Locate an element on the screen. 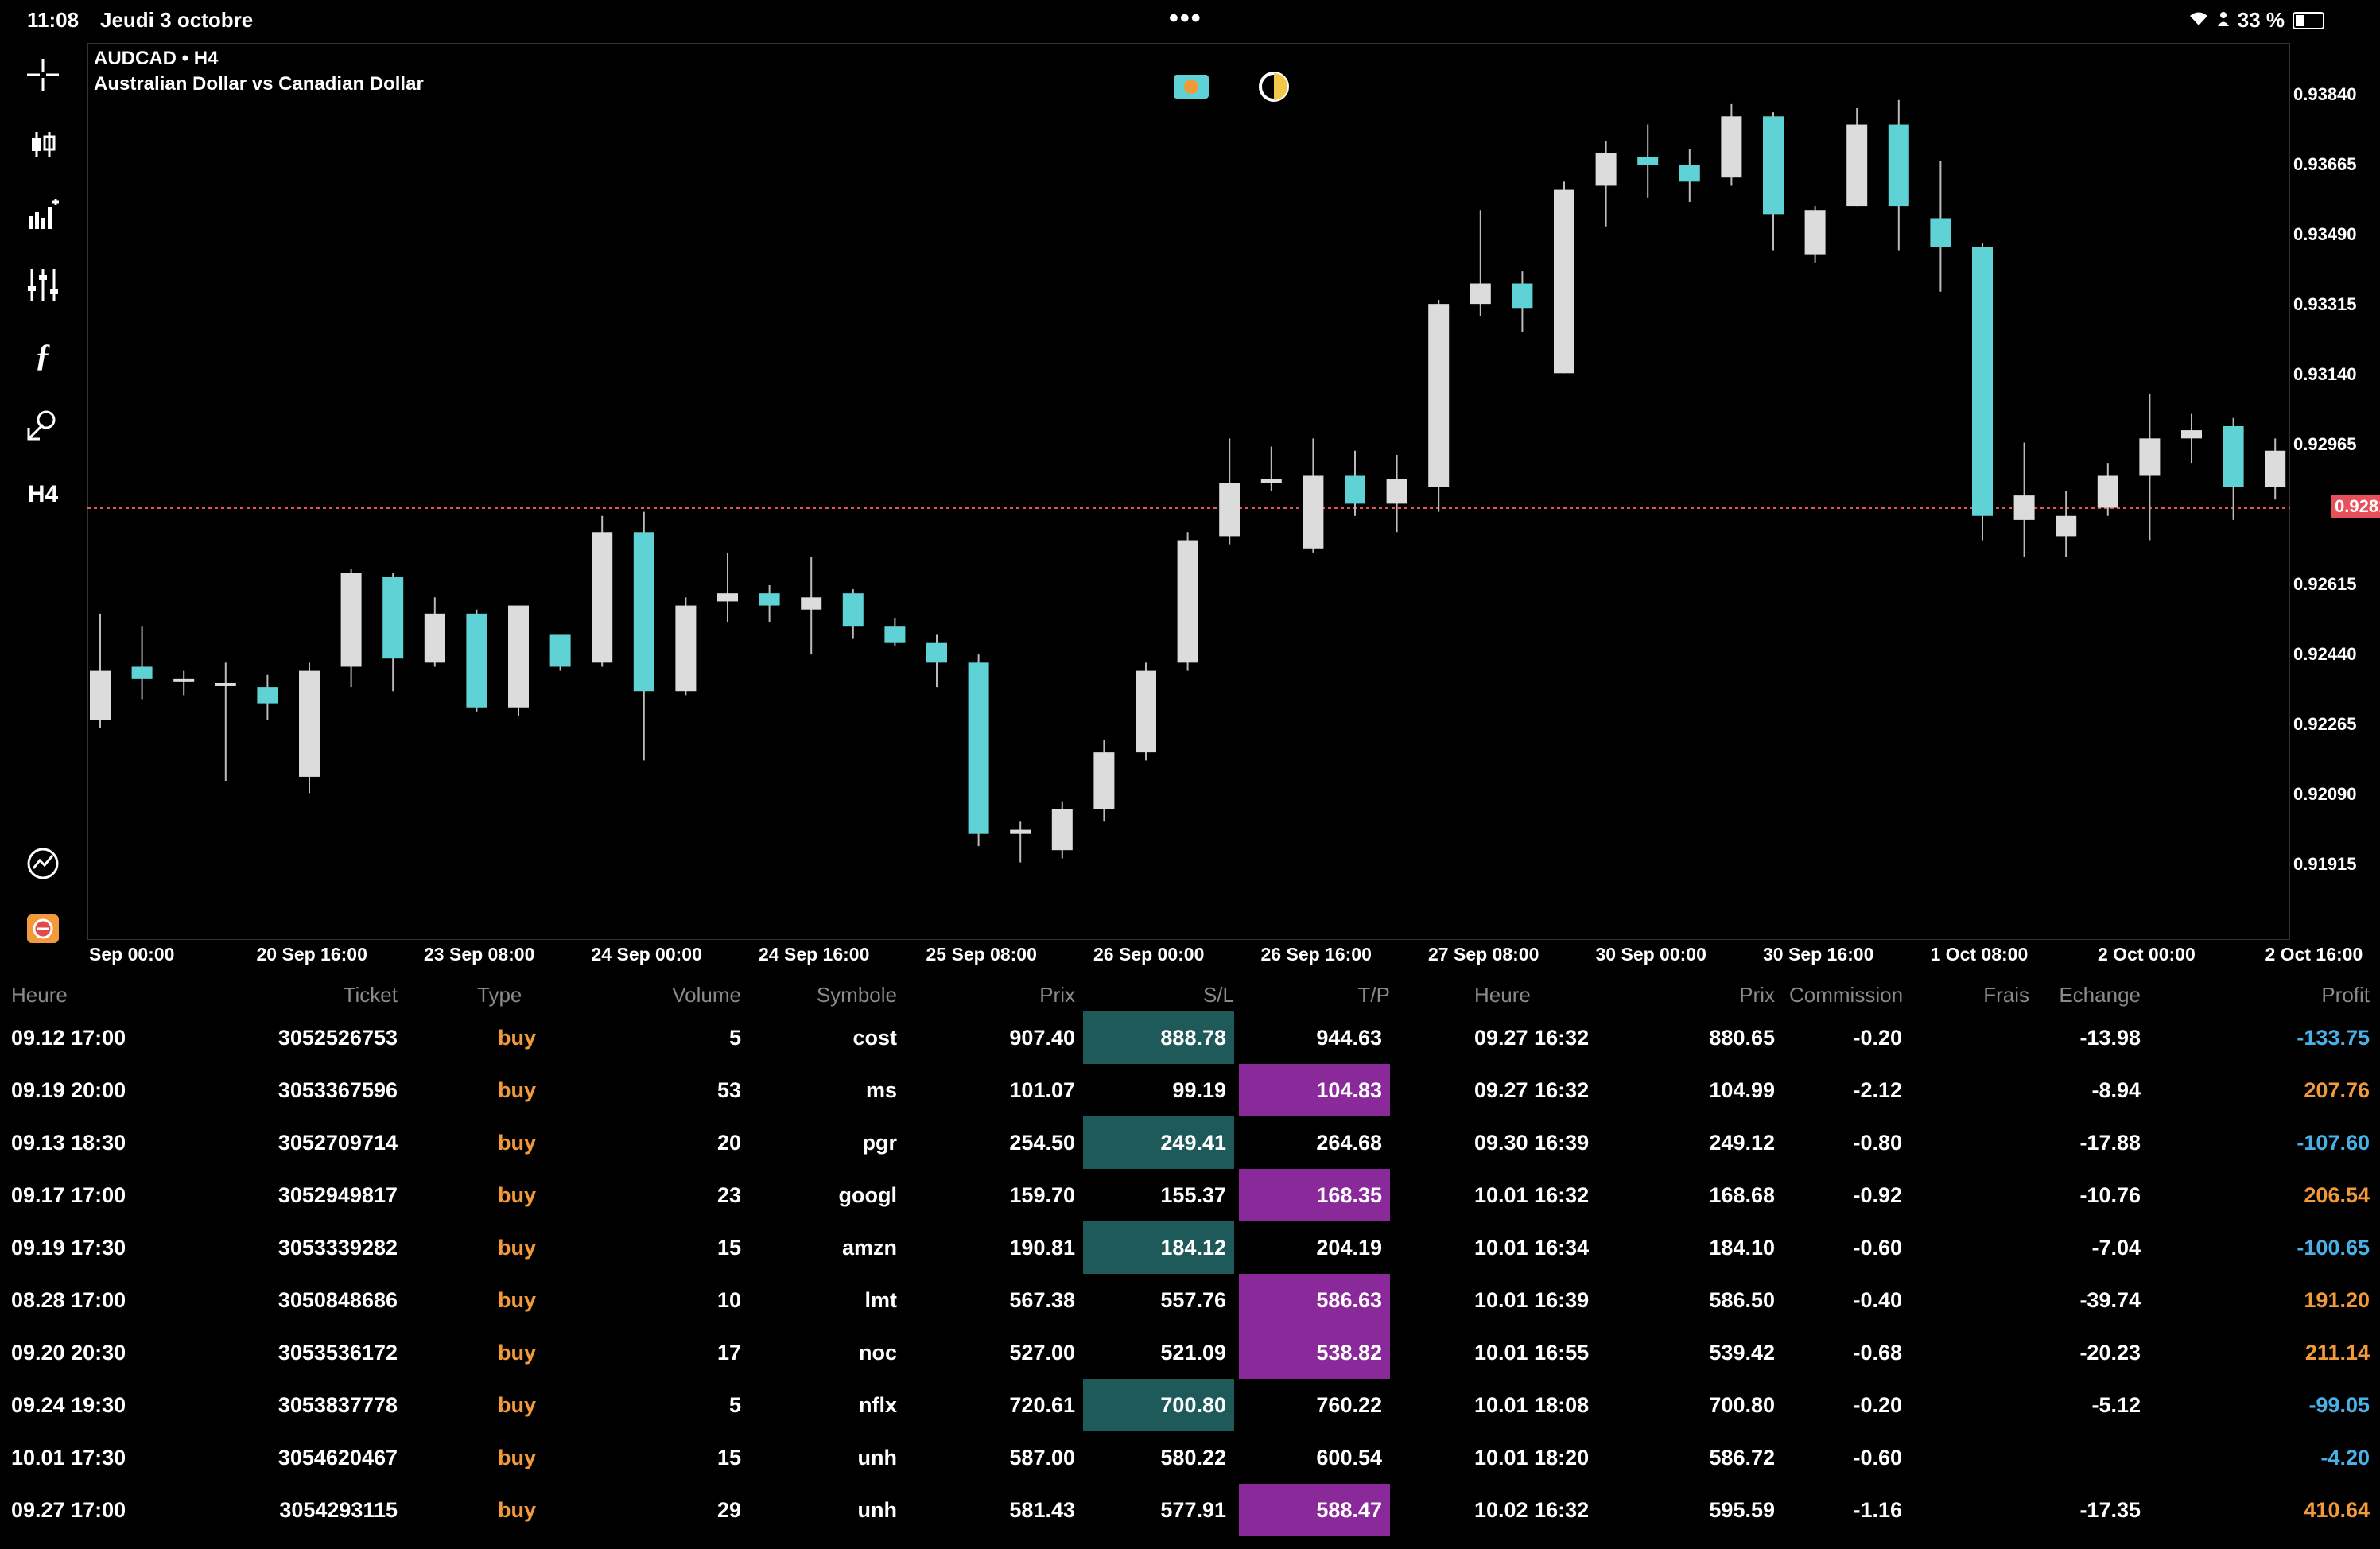  cell-prix2: 184.10 is located at coordinates (1742, 1248).